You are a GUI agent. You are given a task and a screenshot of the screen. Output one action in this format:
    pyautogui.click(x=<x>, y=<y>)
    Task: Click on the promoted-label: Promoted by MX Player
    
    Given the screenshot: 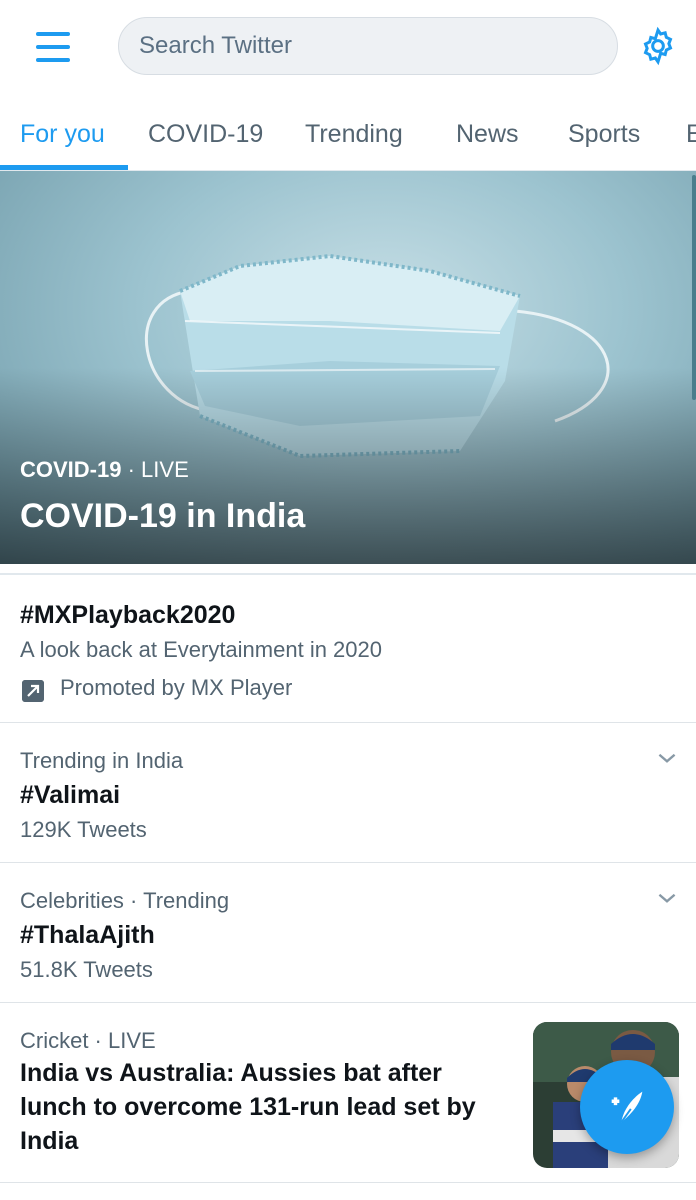 What is the action you would take?
    pyautogui.click(x=176, y=687)
    